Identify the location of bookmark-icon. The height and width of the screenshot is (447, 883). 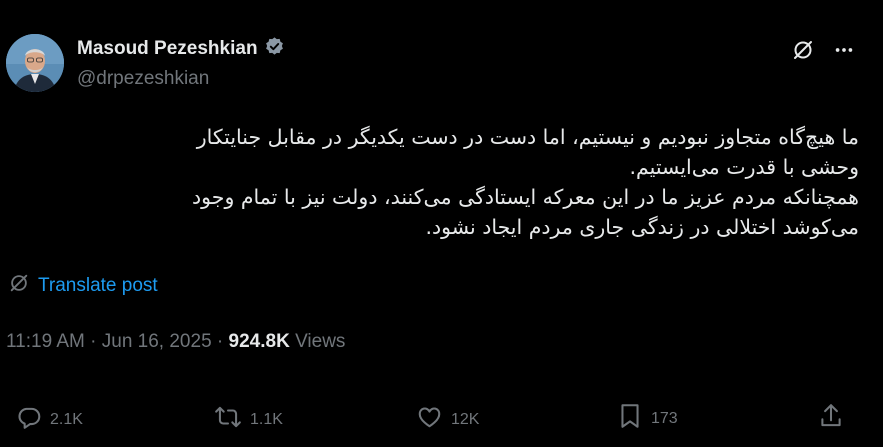
(630, 418).